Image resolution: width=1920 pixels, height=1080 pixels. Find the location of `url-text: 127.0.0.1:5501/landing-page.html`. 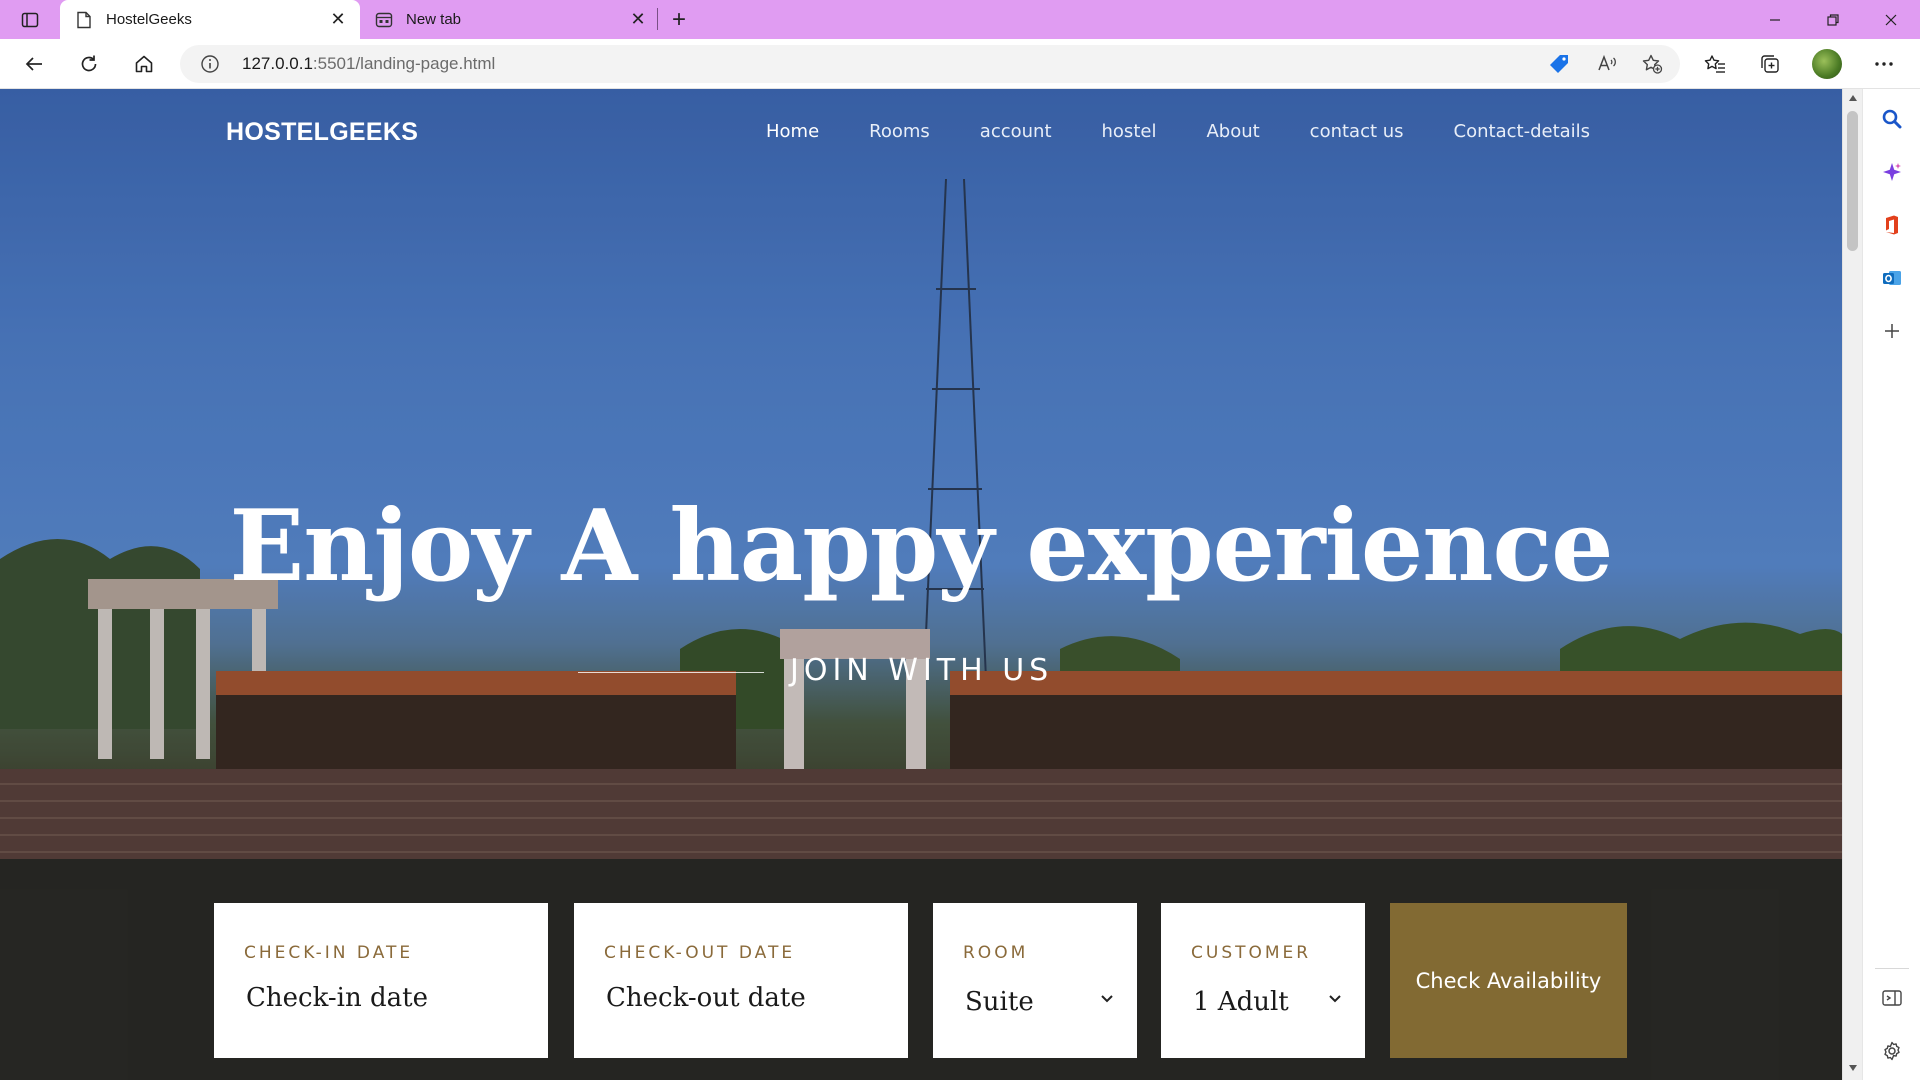

url-text: 127.0.0.1:5501/landing-page.html is located at coordinates (369, 63).